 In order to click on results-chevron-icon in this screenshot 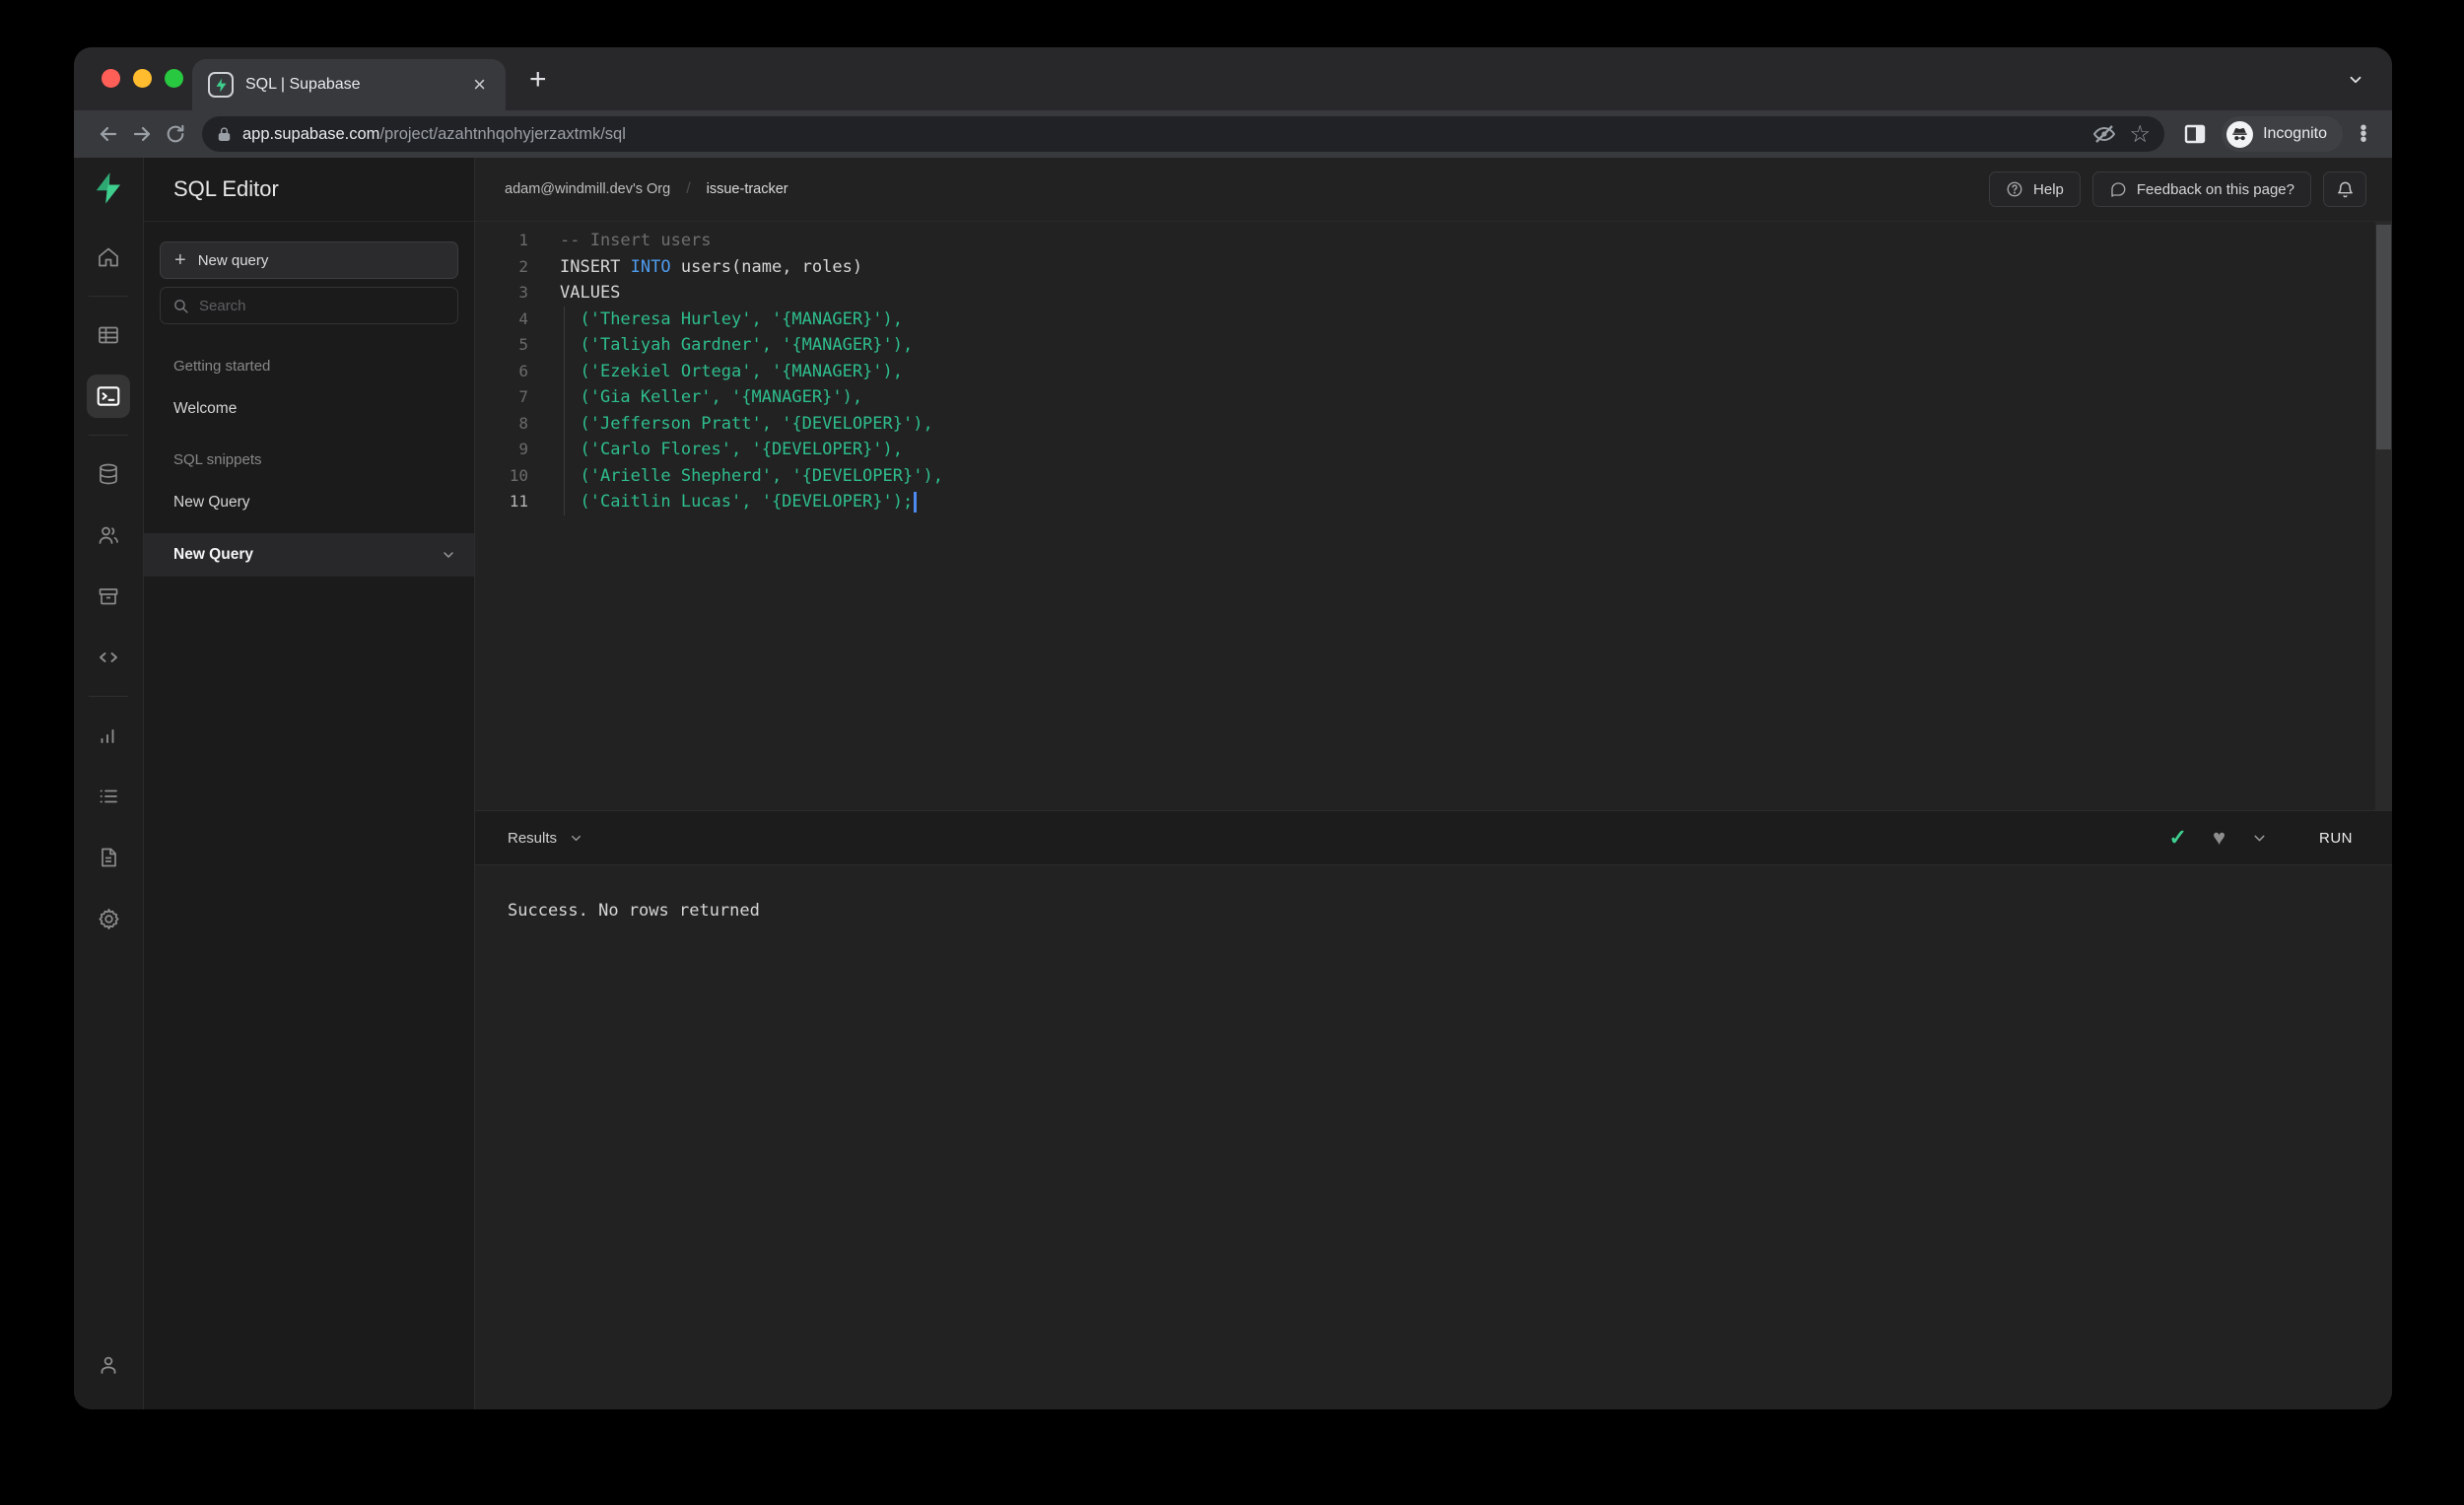, I will do `click(576, 838)`.